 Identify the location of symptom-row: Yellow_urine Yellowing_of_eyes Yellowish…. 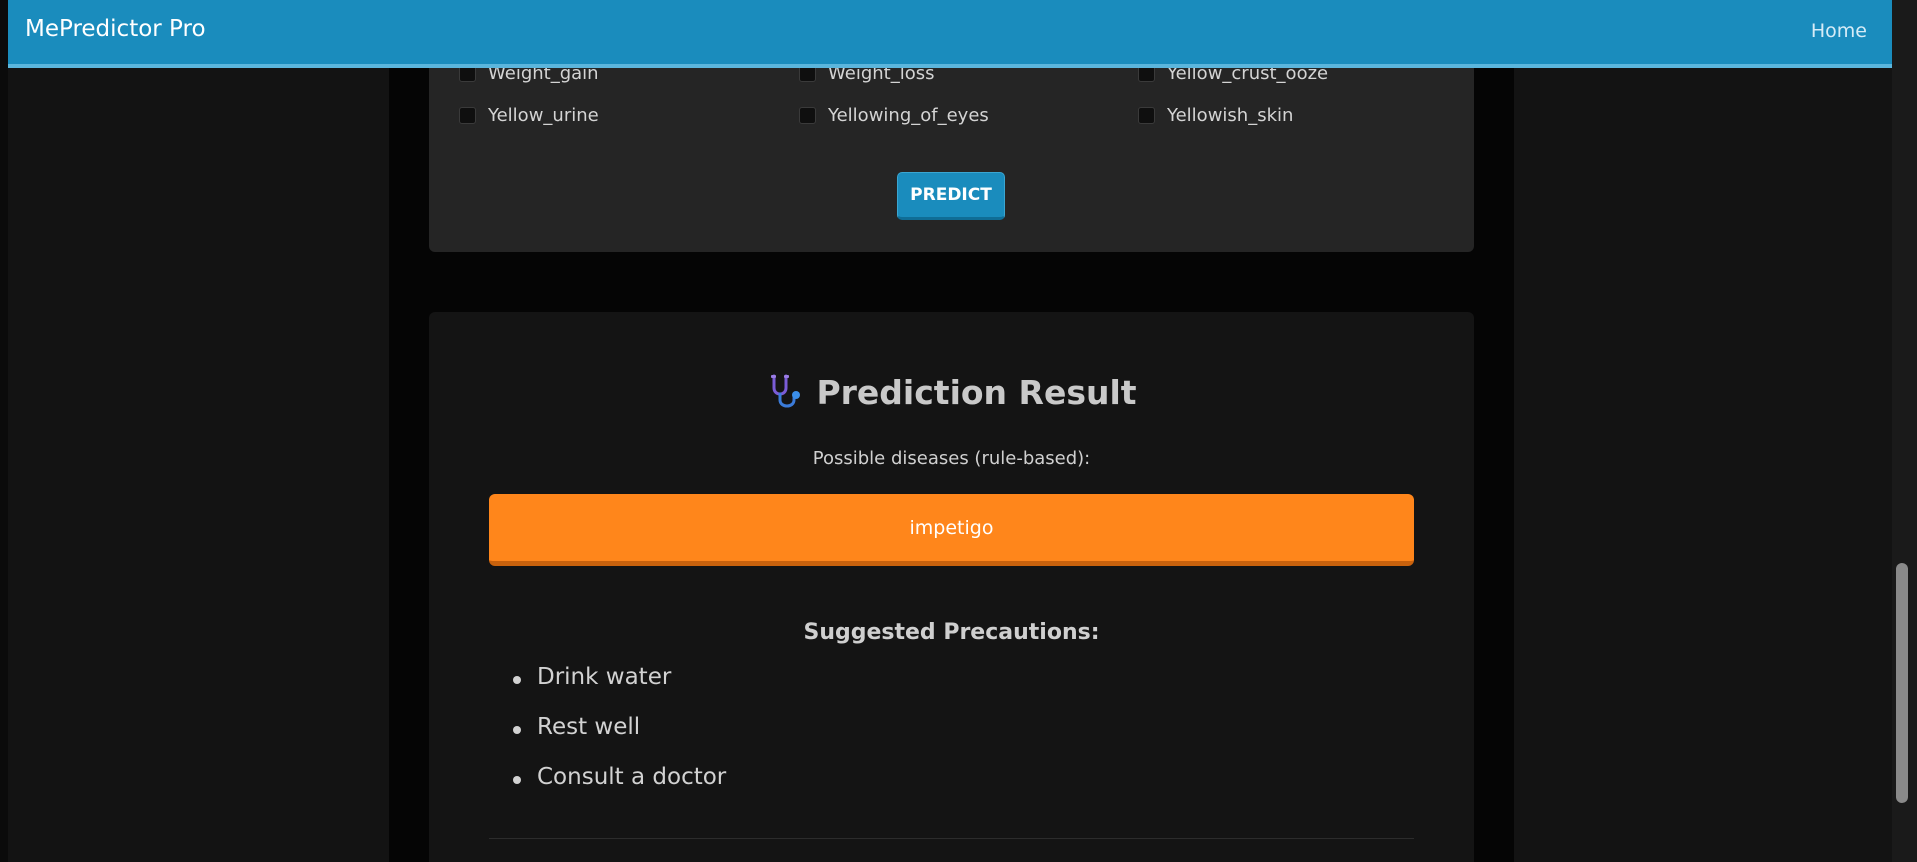
(954, 115).